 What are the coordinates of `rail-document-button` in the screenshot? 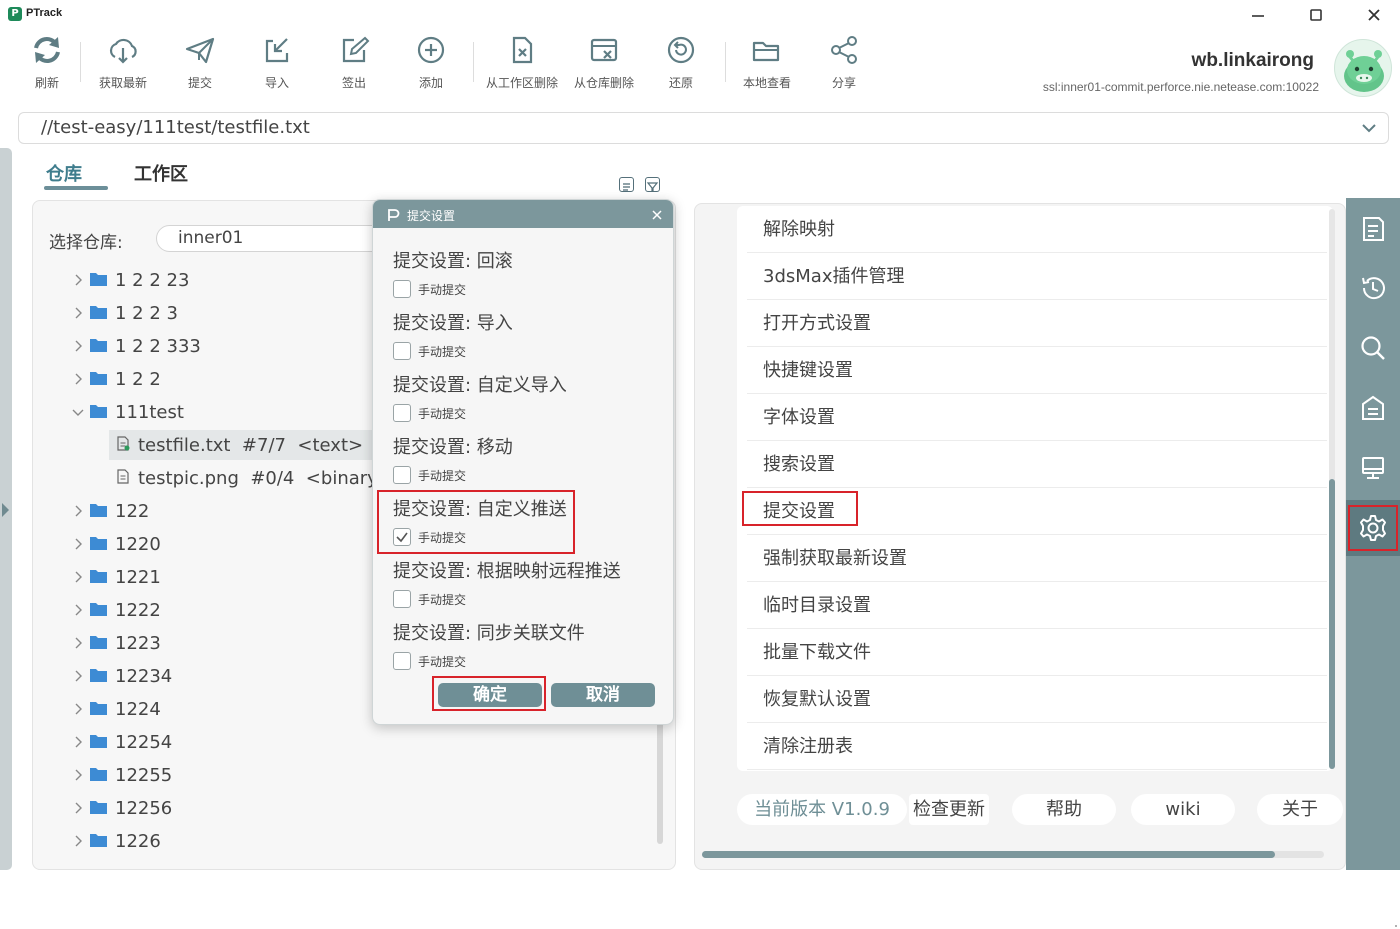 It's located at (1373, 229).